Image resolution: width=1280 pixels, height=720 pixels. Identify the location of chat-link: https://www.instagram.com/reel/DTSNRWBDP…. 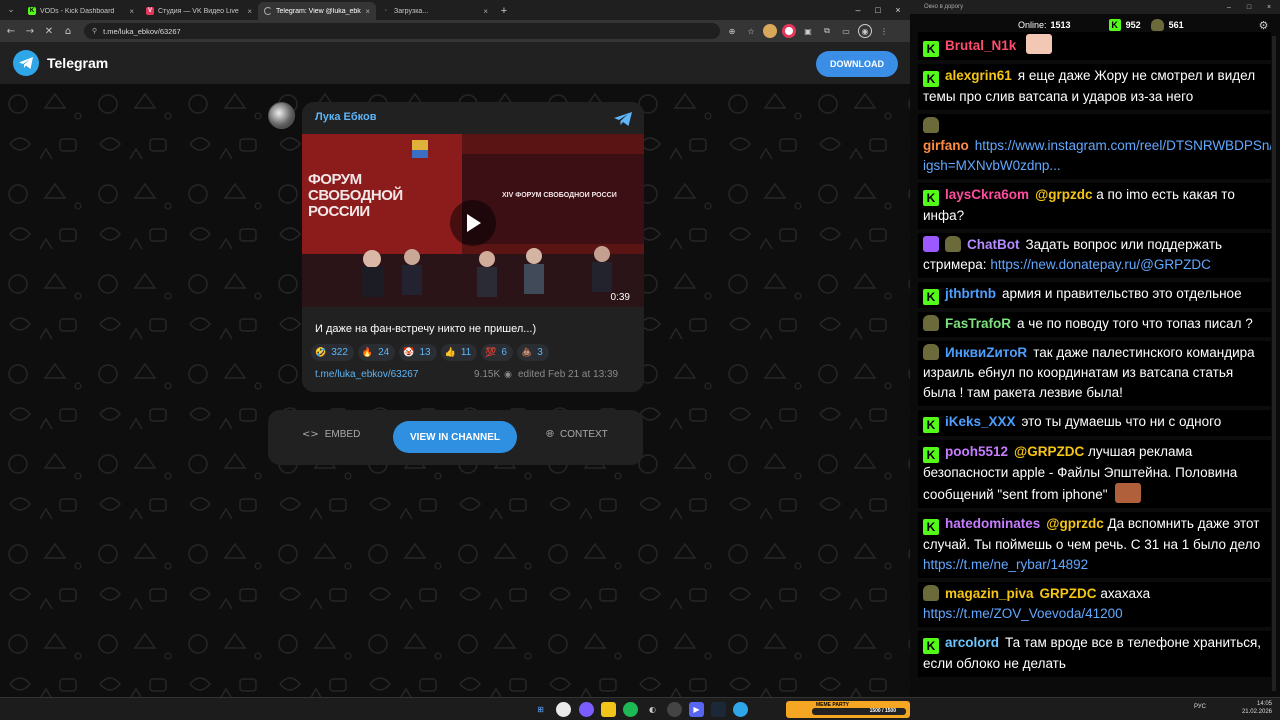
(1097, 155).